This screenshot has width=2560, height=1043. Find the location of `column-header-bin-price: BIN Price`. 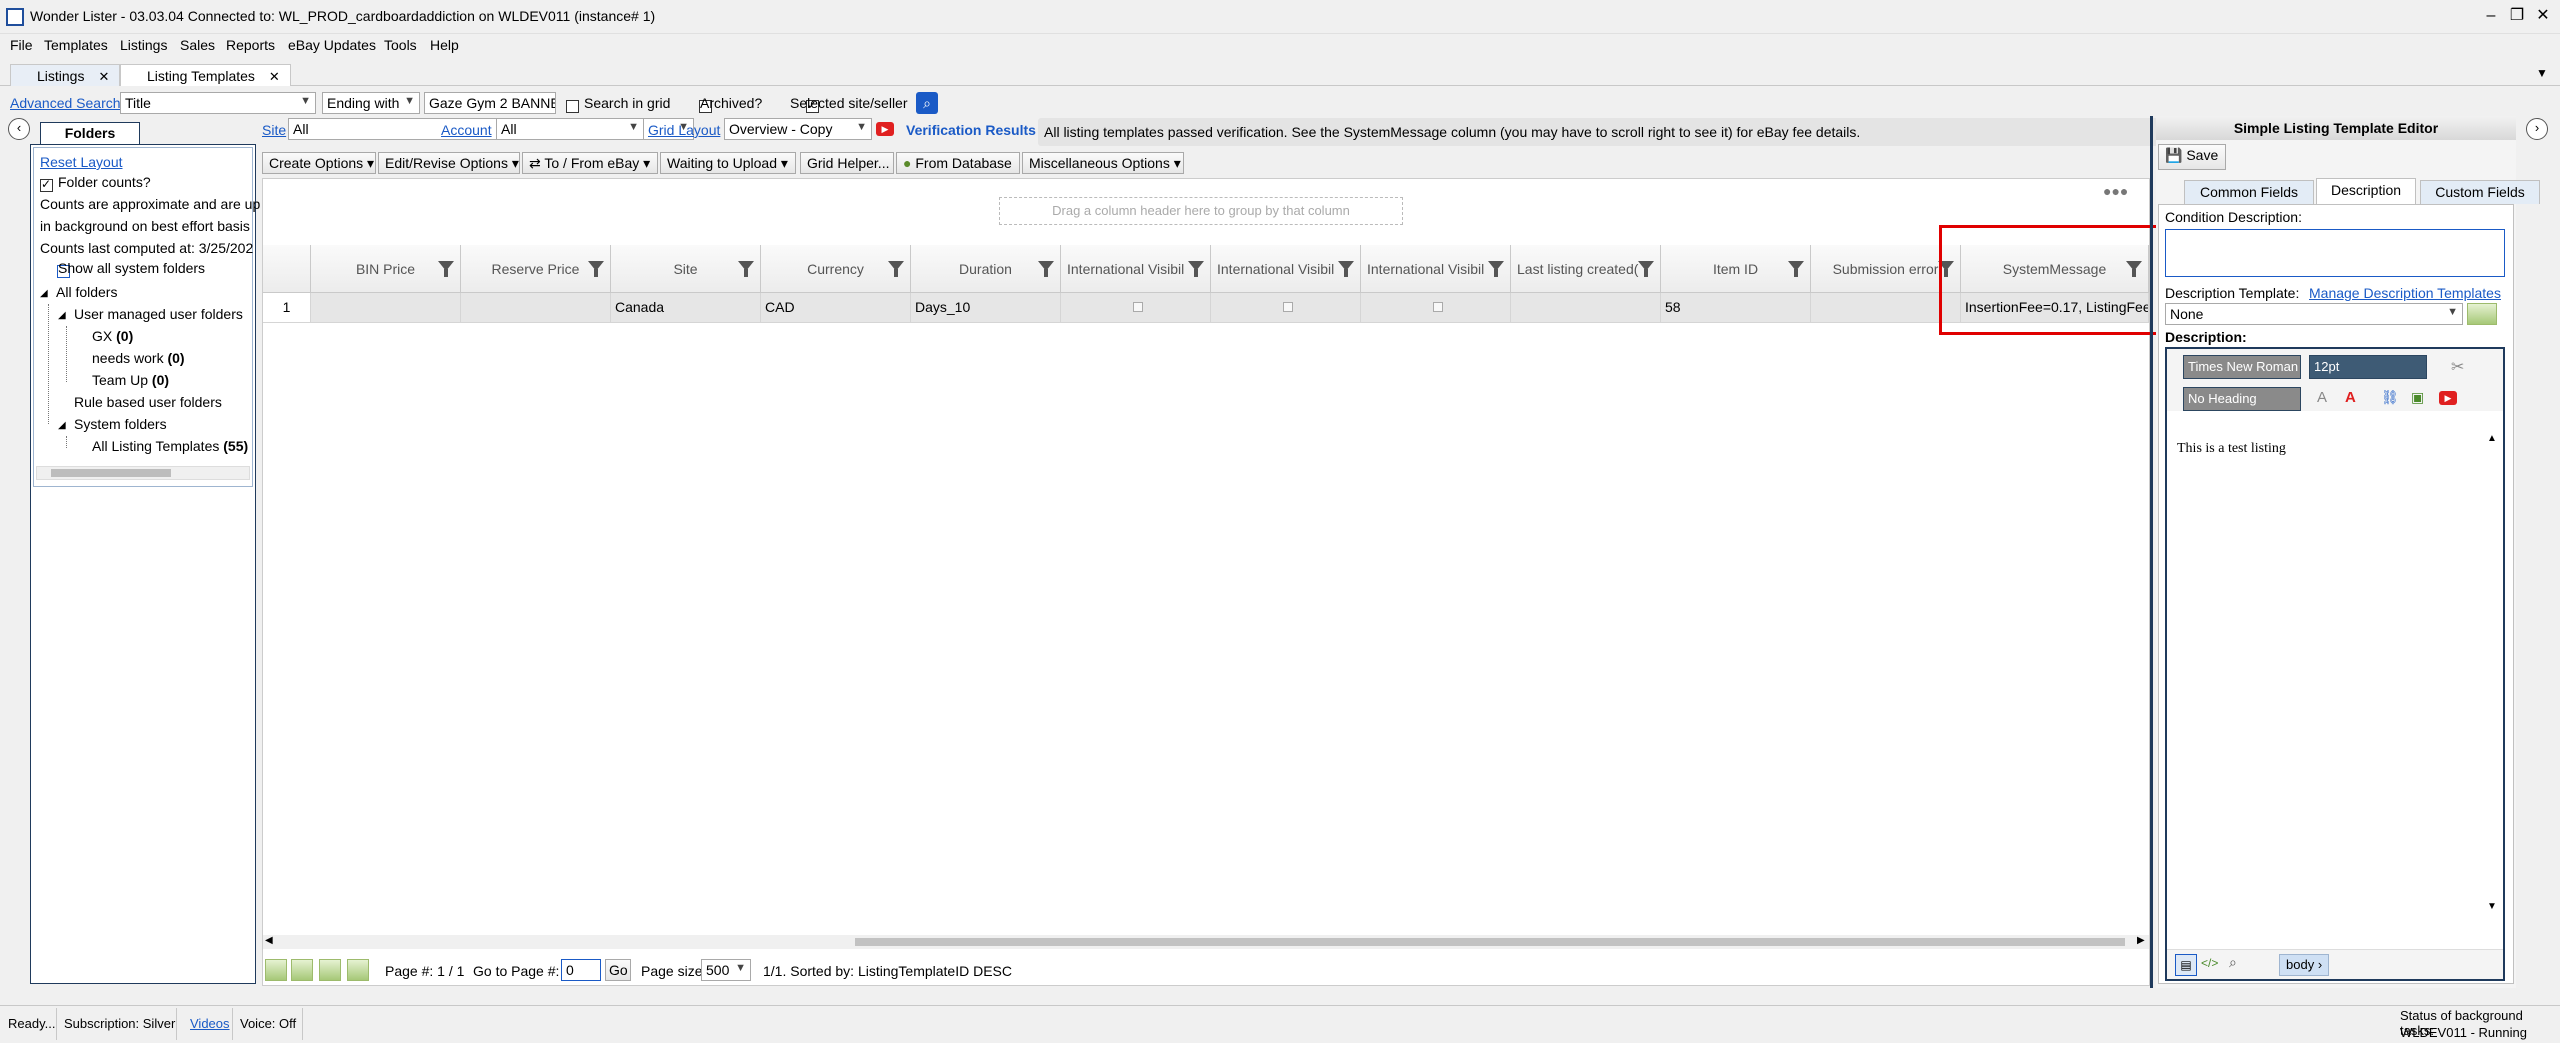

column-header-bin-price: BIN Price is located at coordinates (386, 269).